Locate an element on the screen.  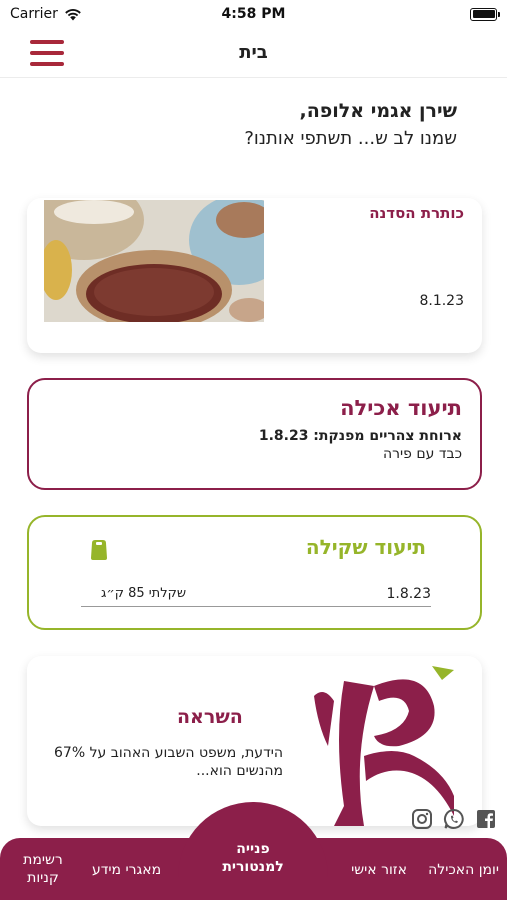
wifi-icon is located at coordinates (73, 14).